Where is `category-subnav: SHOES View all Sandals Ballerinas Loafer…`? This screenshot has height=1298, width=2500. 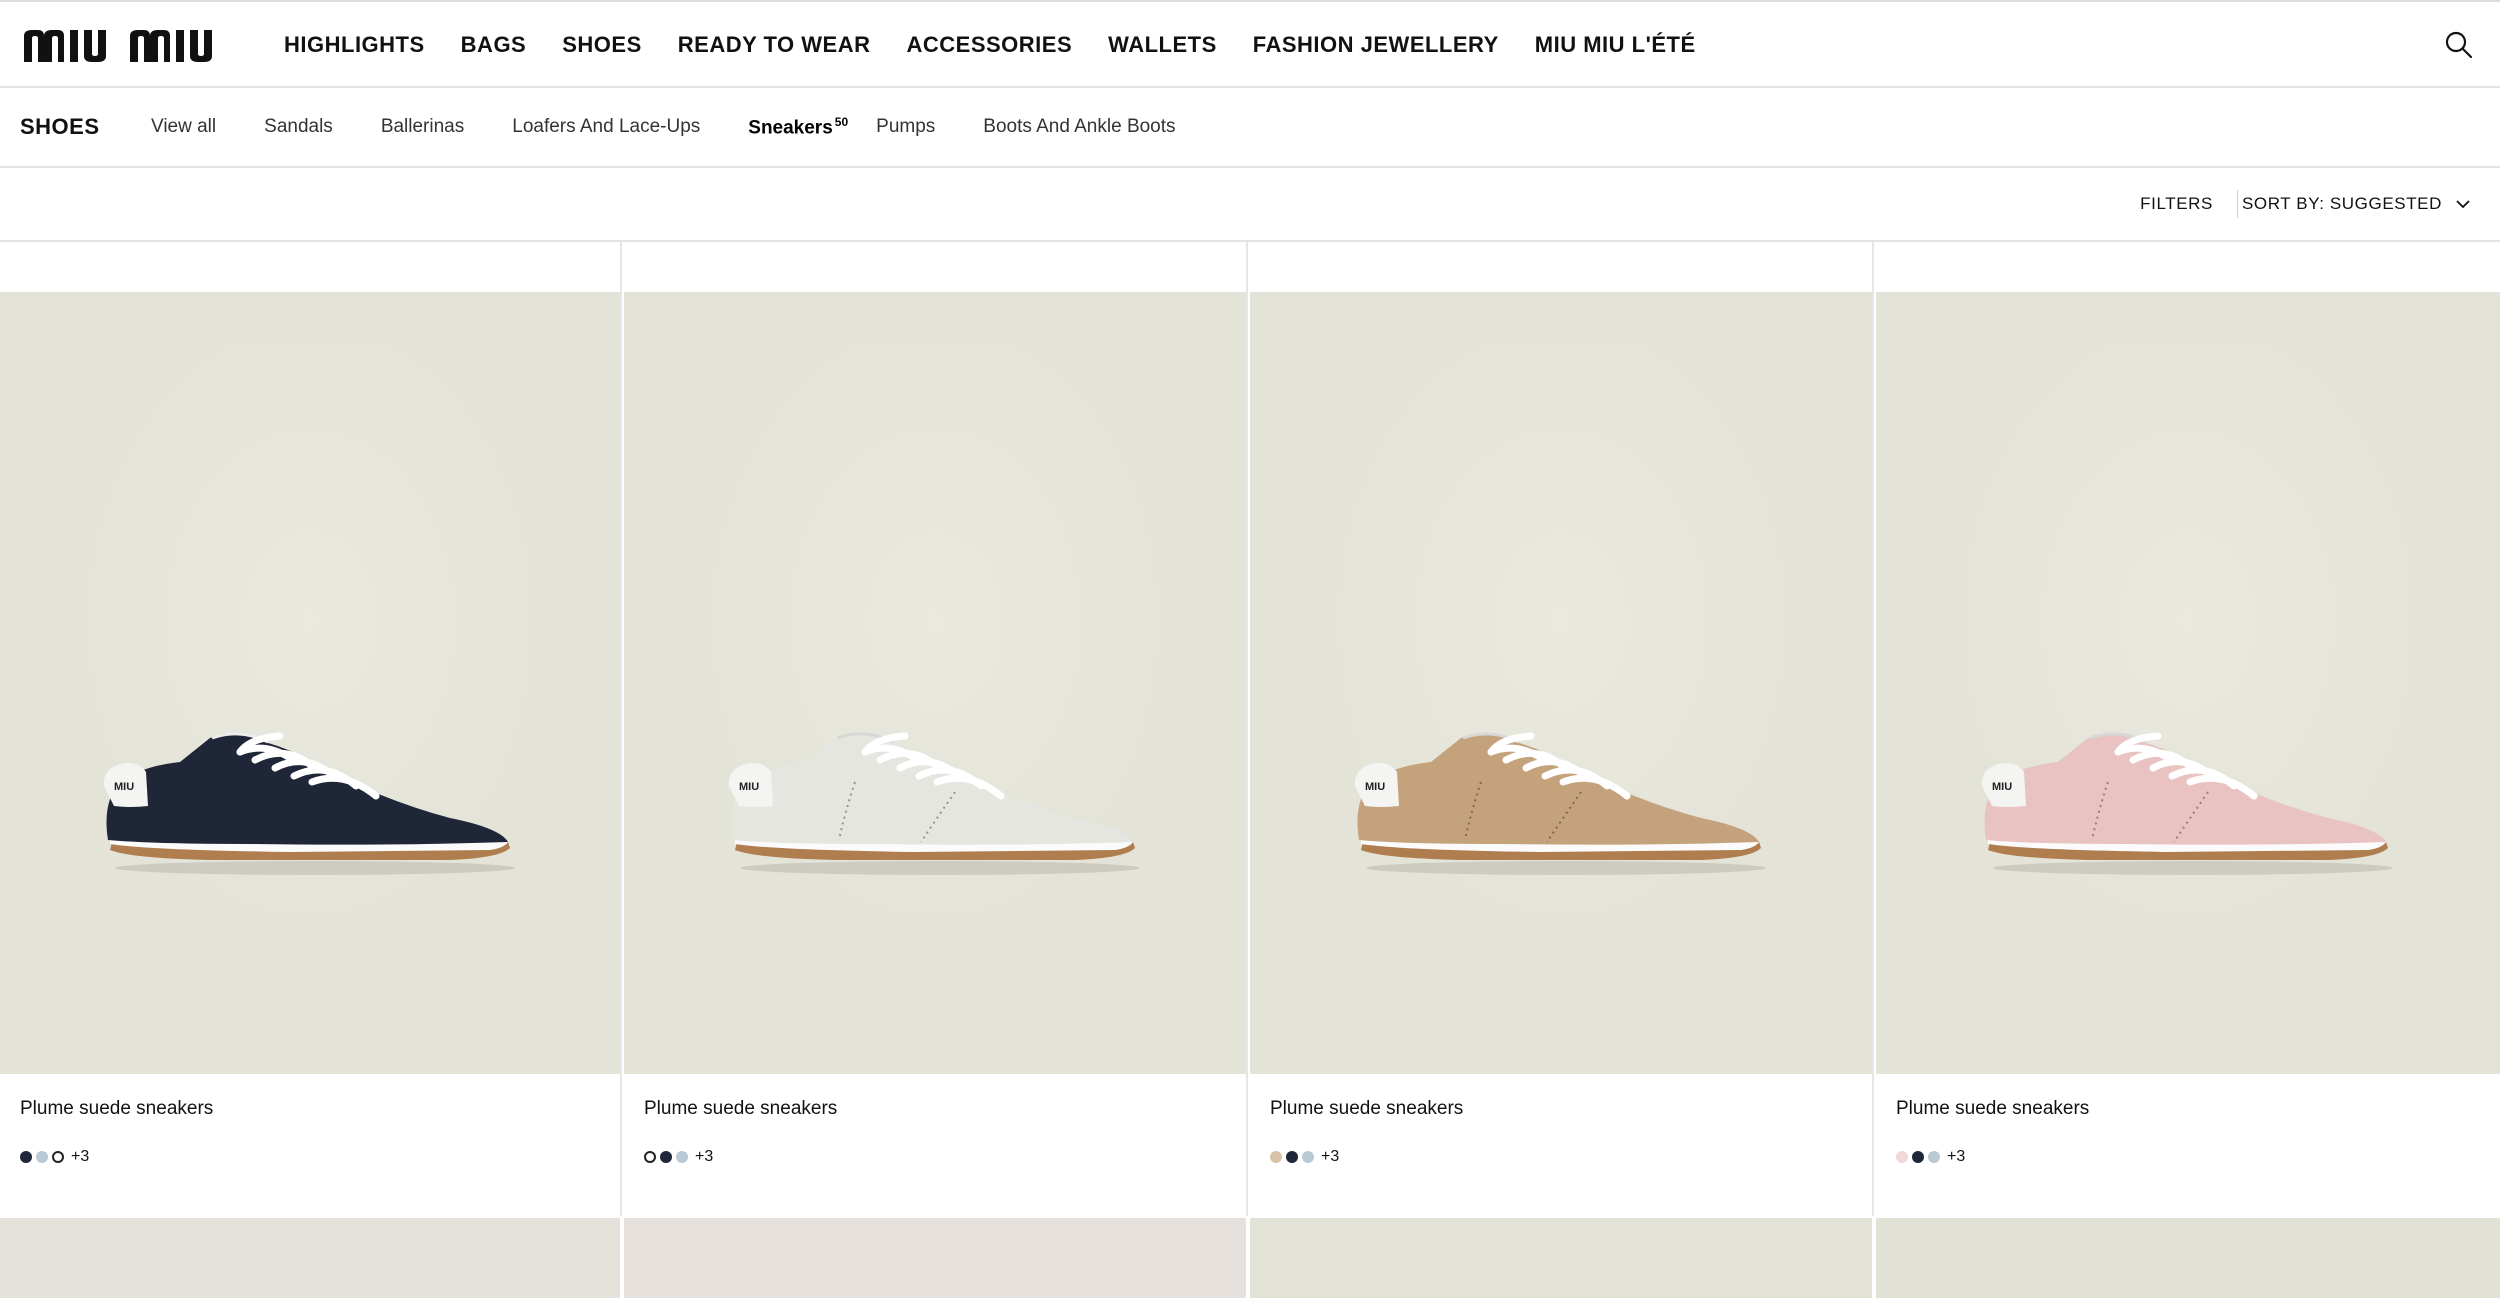
category-subnav: SHOES View all Sandals Ballerinas Loafer… is located at coordinates (1250, 128).